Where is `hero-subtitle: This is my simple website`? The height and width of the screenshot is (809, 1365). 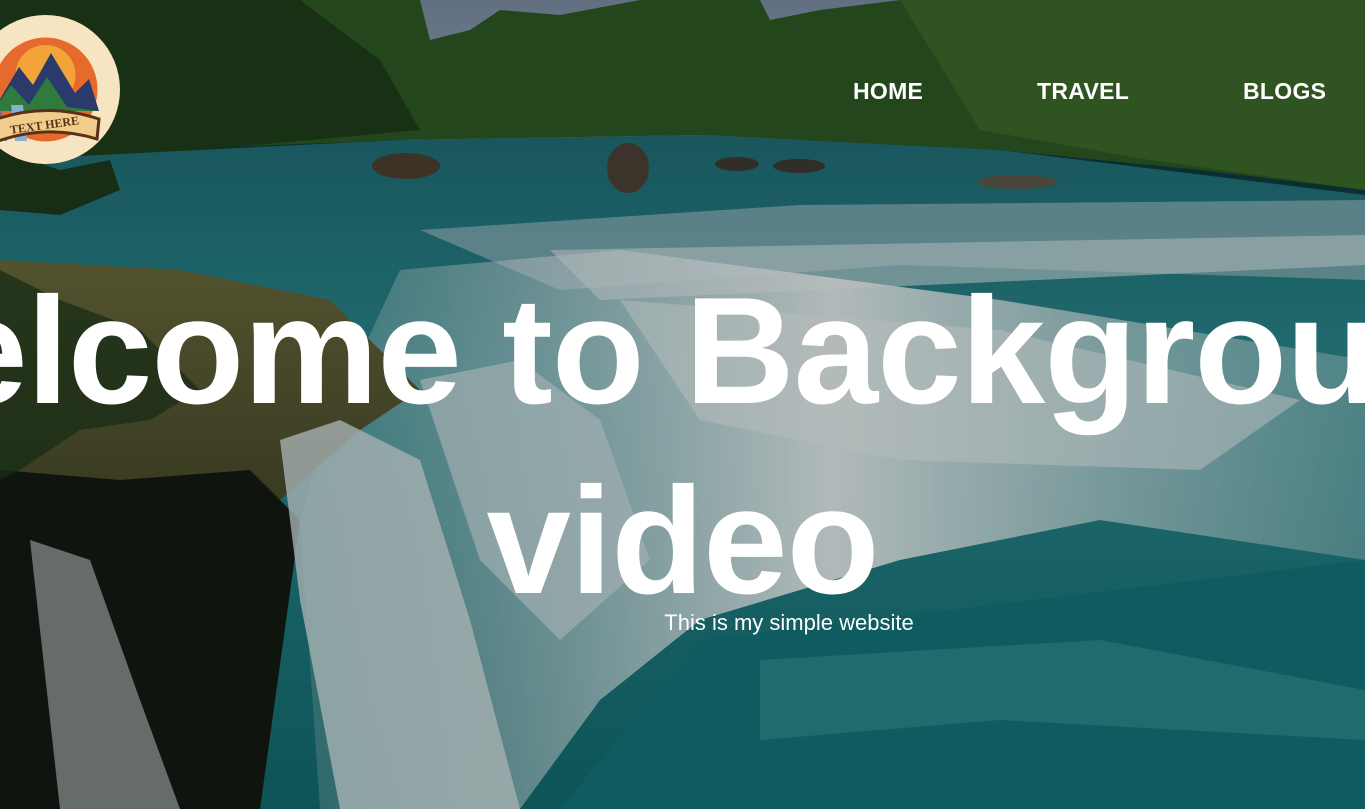 hero-subtitle: This is my simple website is located at coordinates (789, 622).